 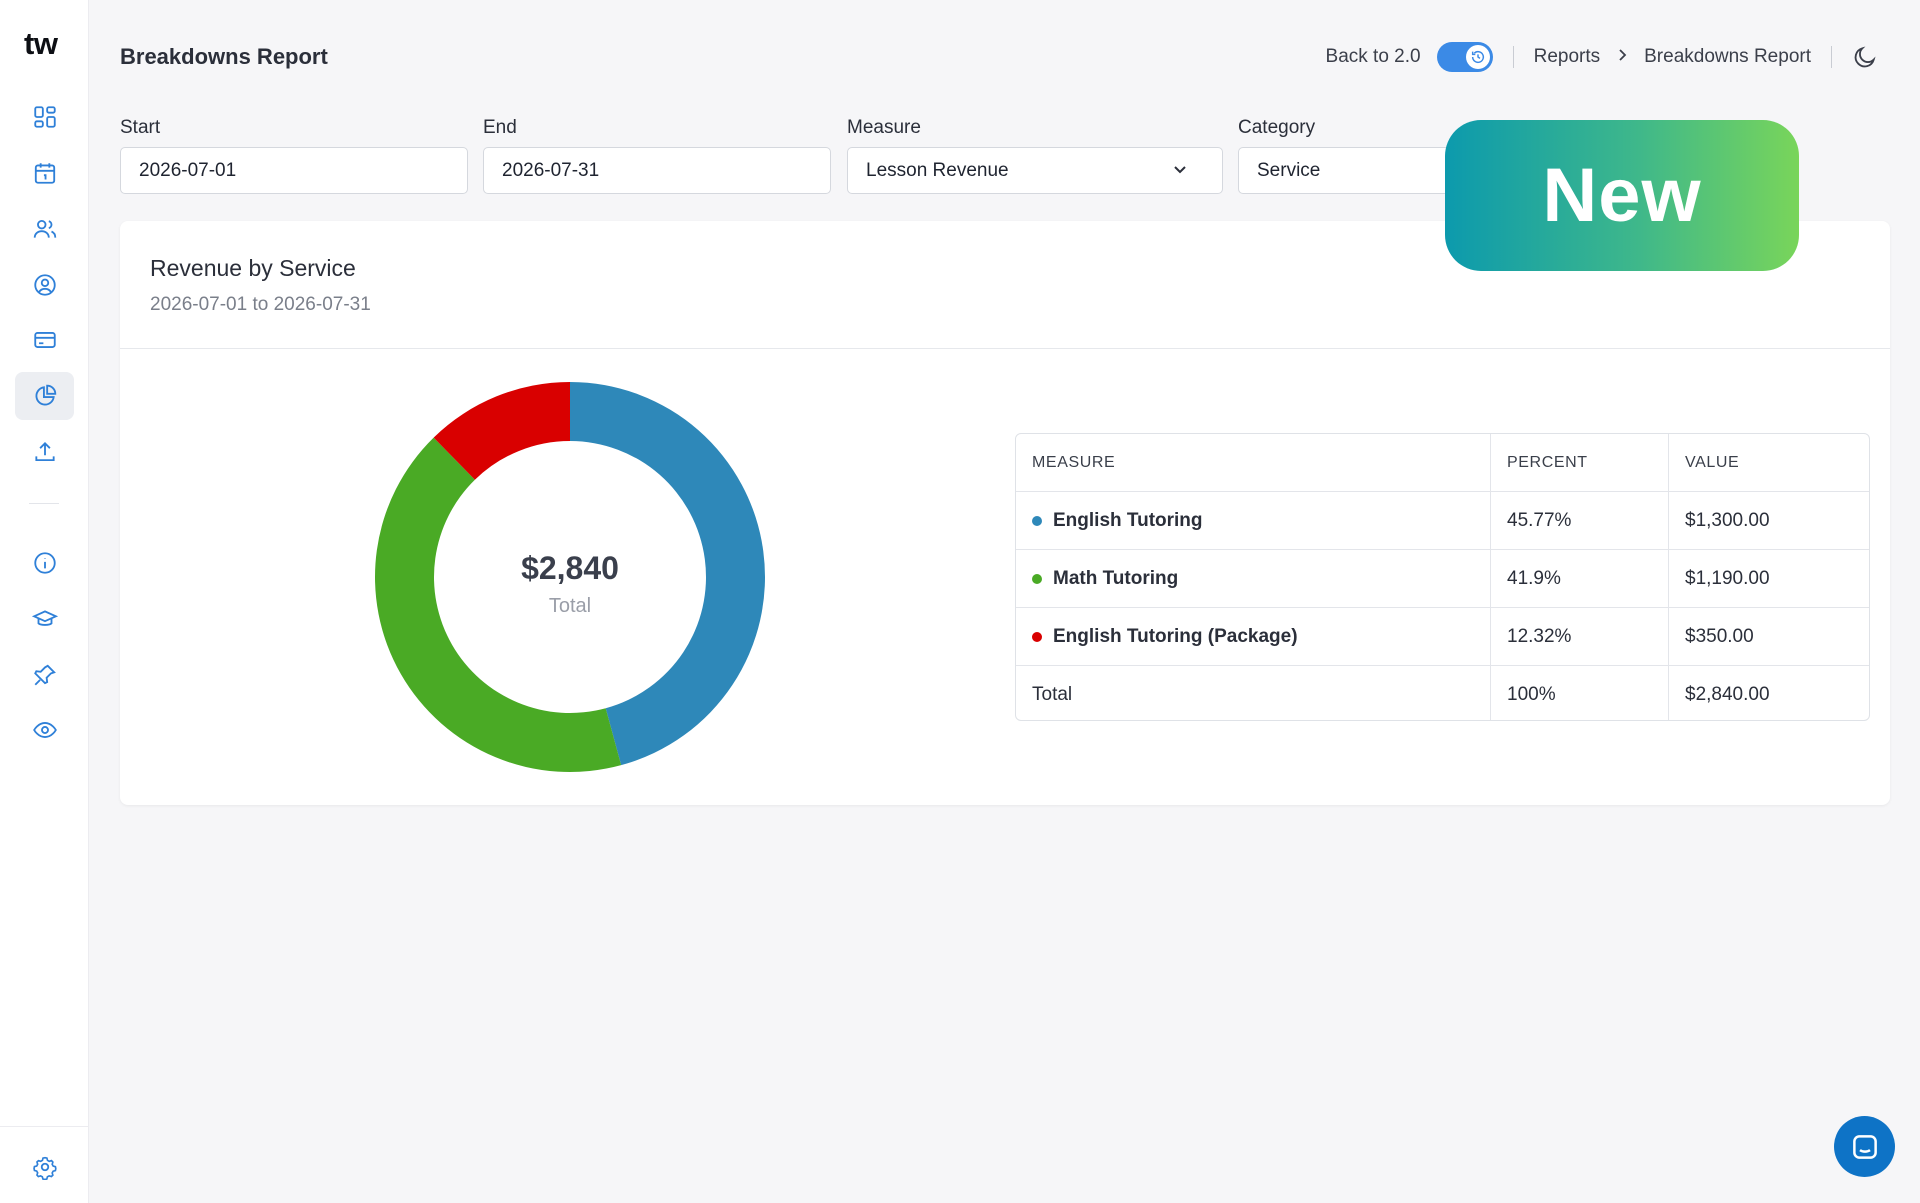 I want to click on column-header-percent: PERCENT, so click(x=1580, y=462).